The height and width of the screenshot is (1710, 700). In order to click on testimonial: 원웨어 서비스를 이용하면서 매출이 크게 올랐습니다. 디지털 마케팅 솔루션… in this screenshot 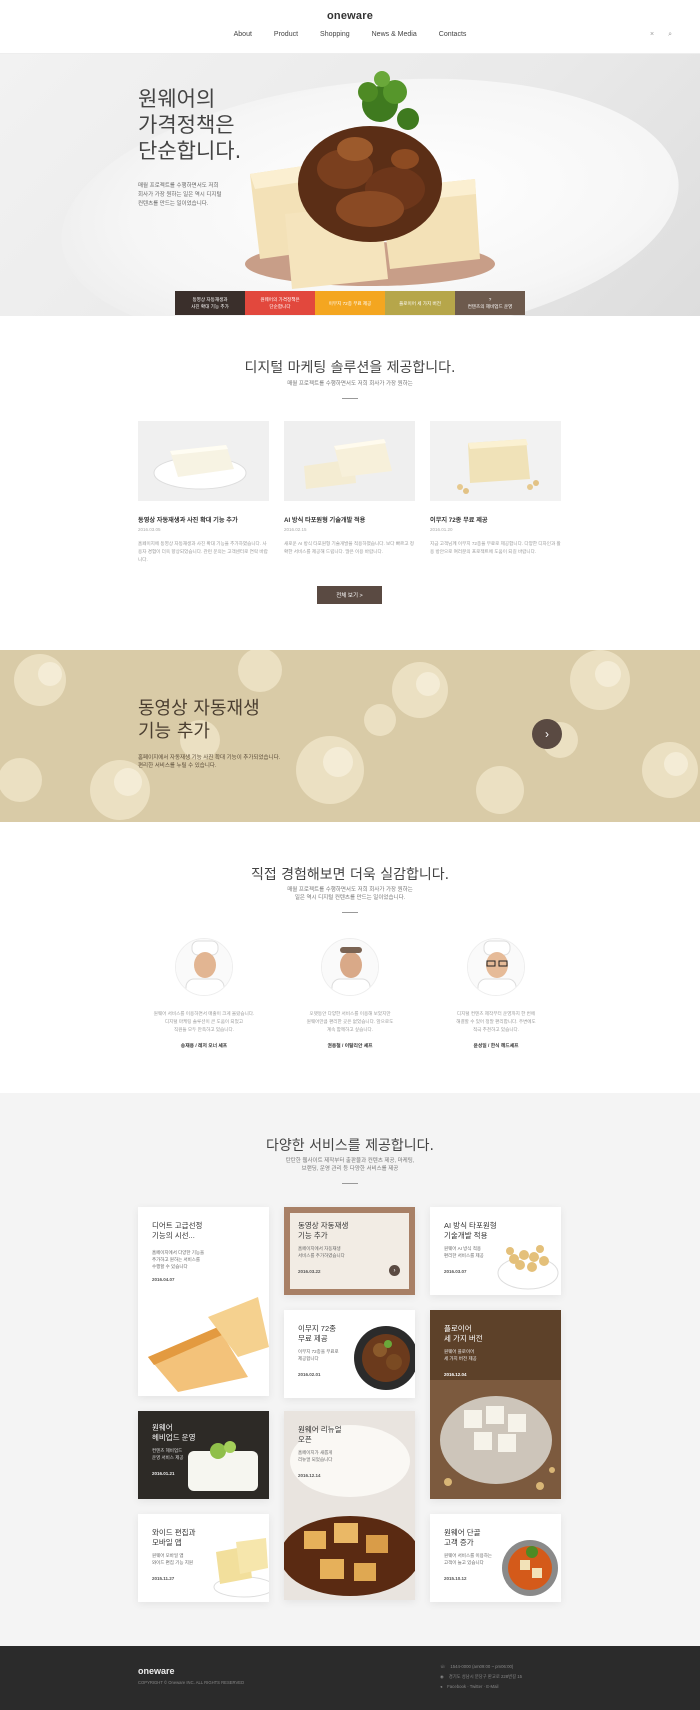, I will do `click(204, 993)`.